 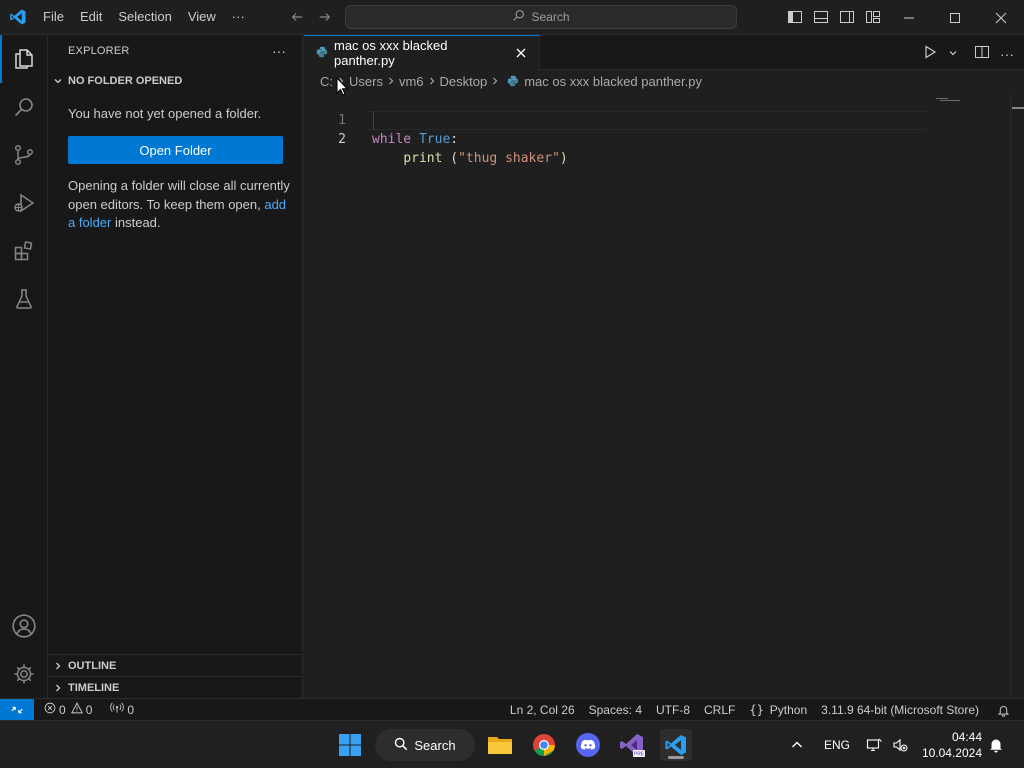 I want to click on minimize-icon, so click(x=909, y=17).